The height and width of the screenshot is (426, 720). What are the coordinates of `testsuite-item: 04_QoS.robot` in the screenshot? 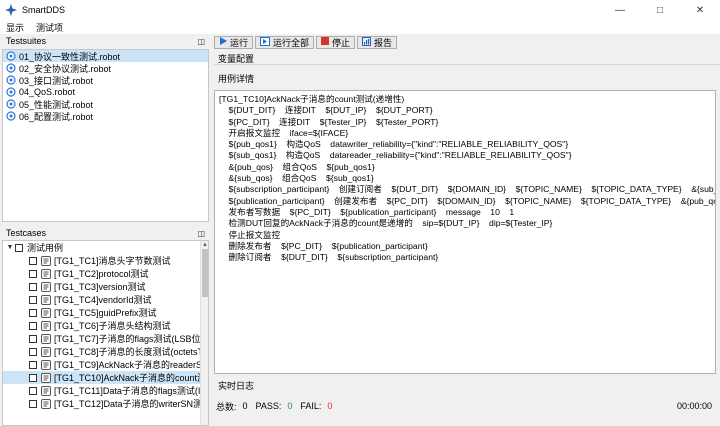 It's located at (105, 92).